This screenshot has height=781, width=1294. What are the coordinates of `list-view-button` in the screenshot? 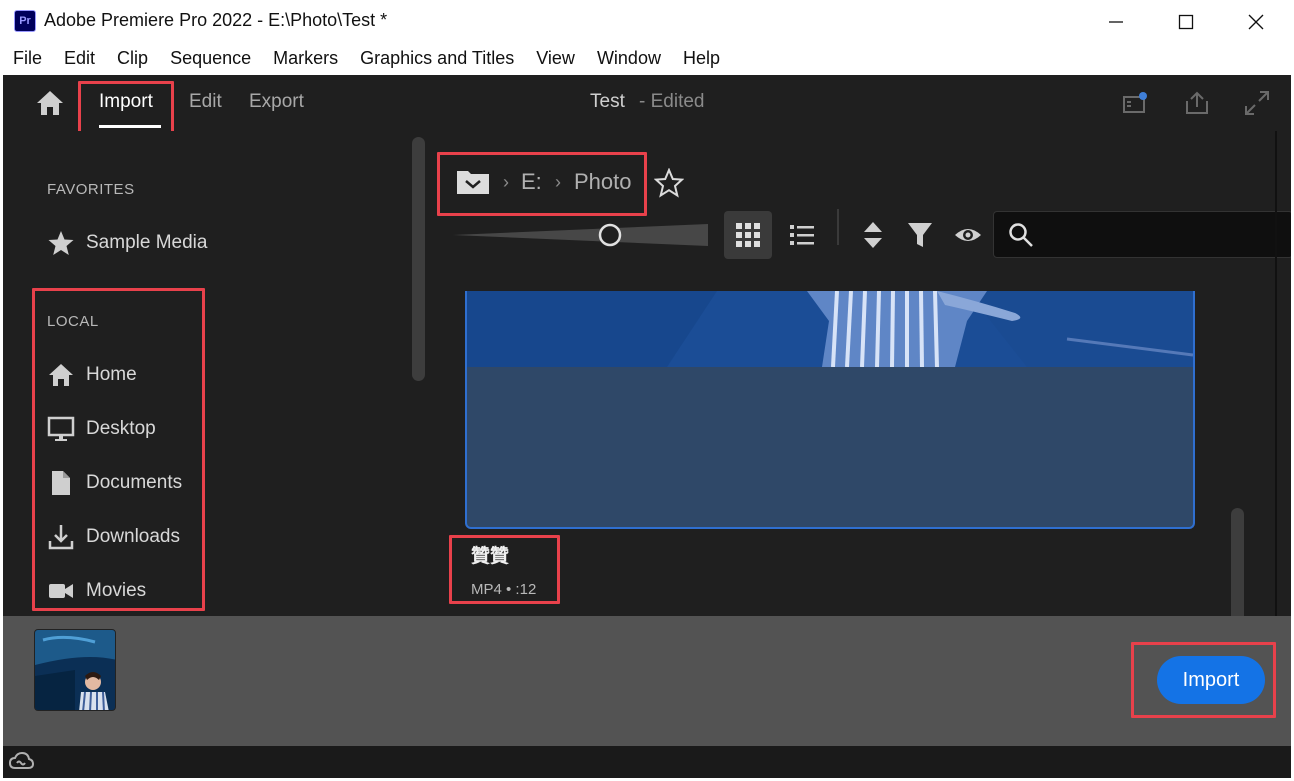 It's located at (802, 235).